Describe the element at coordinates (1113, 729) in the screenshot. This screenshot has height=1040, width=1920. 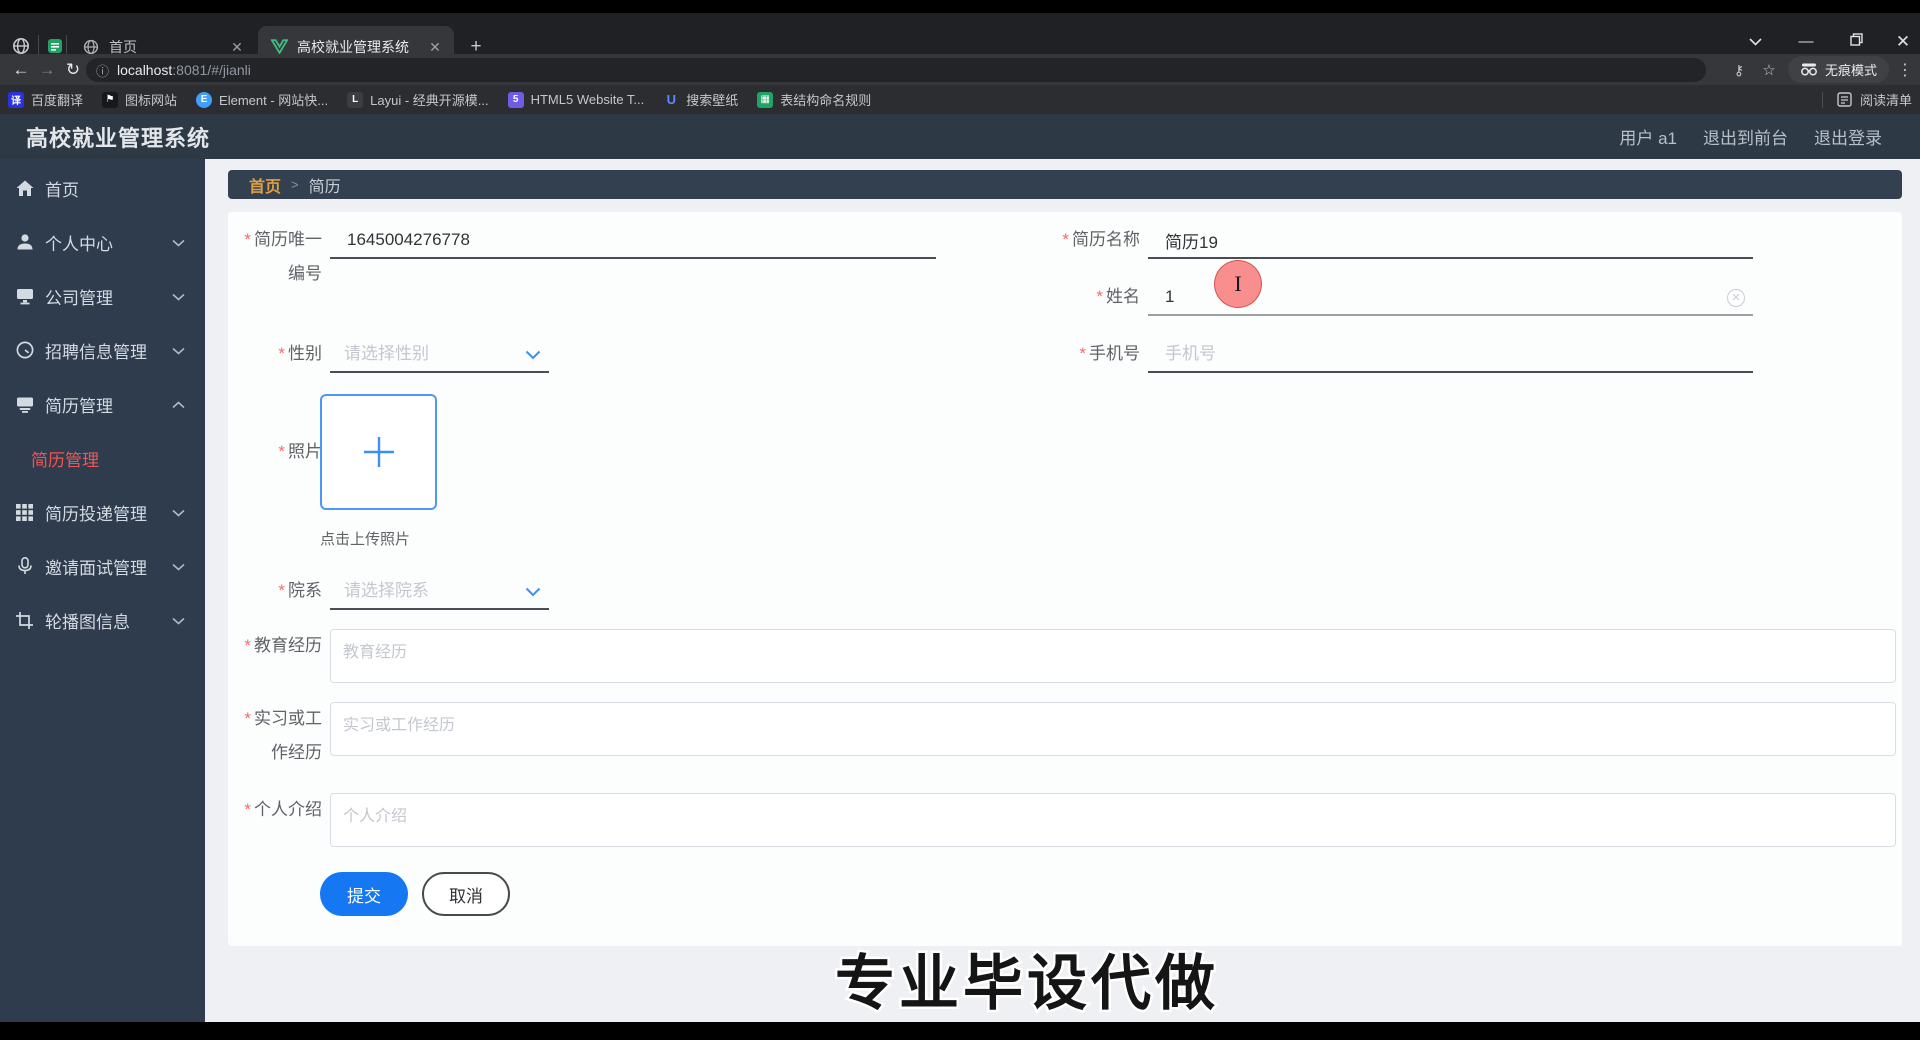
I see `work-exp-textarea` at that location.